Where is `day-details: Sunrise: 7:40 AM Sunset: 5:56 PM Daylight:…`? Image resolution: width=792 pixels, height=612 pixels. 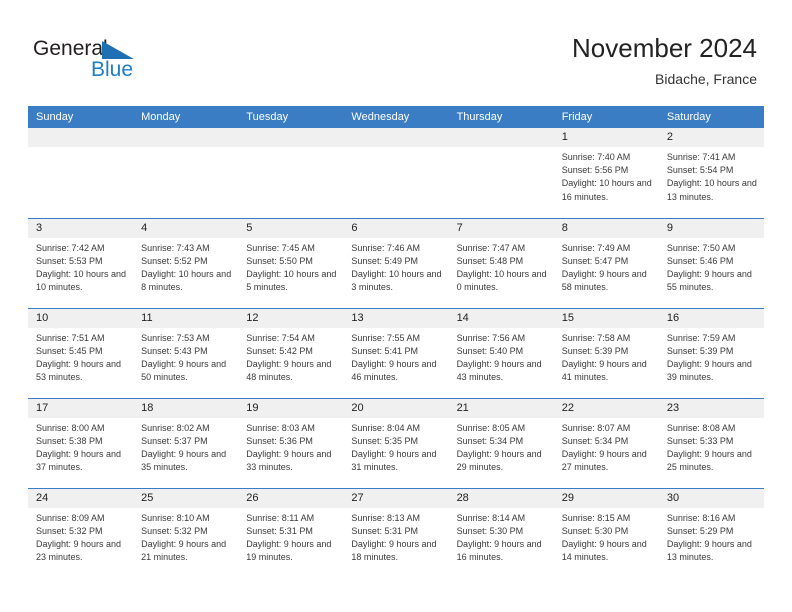
day-details: Sunrise: 7:40 AM Sunset: 5:56 PM Daylight:… is located at coordinates (606, 175).